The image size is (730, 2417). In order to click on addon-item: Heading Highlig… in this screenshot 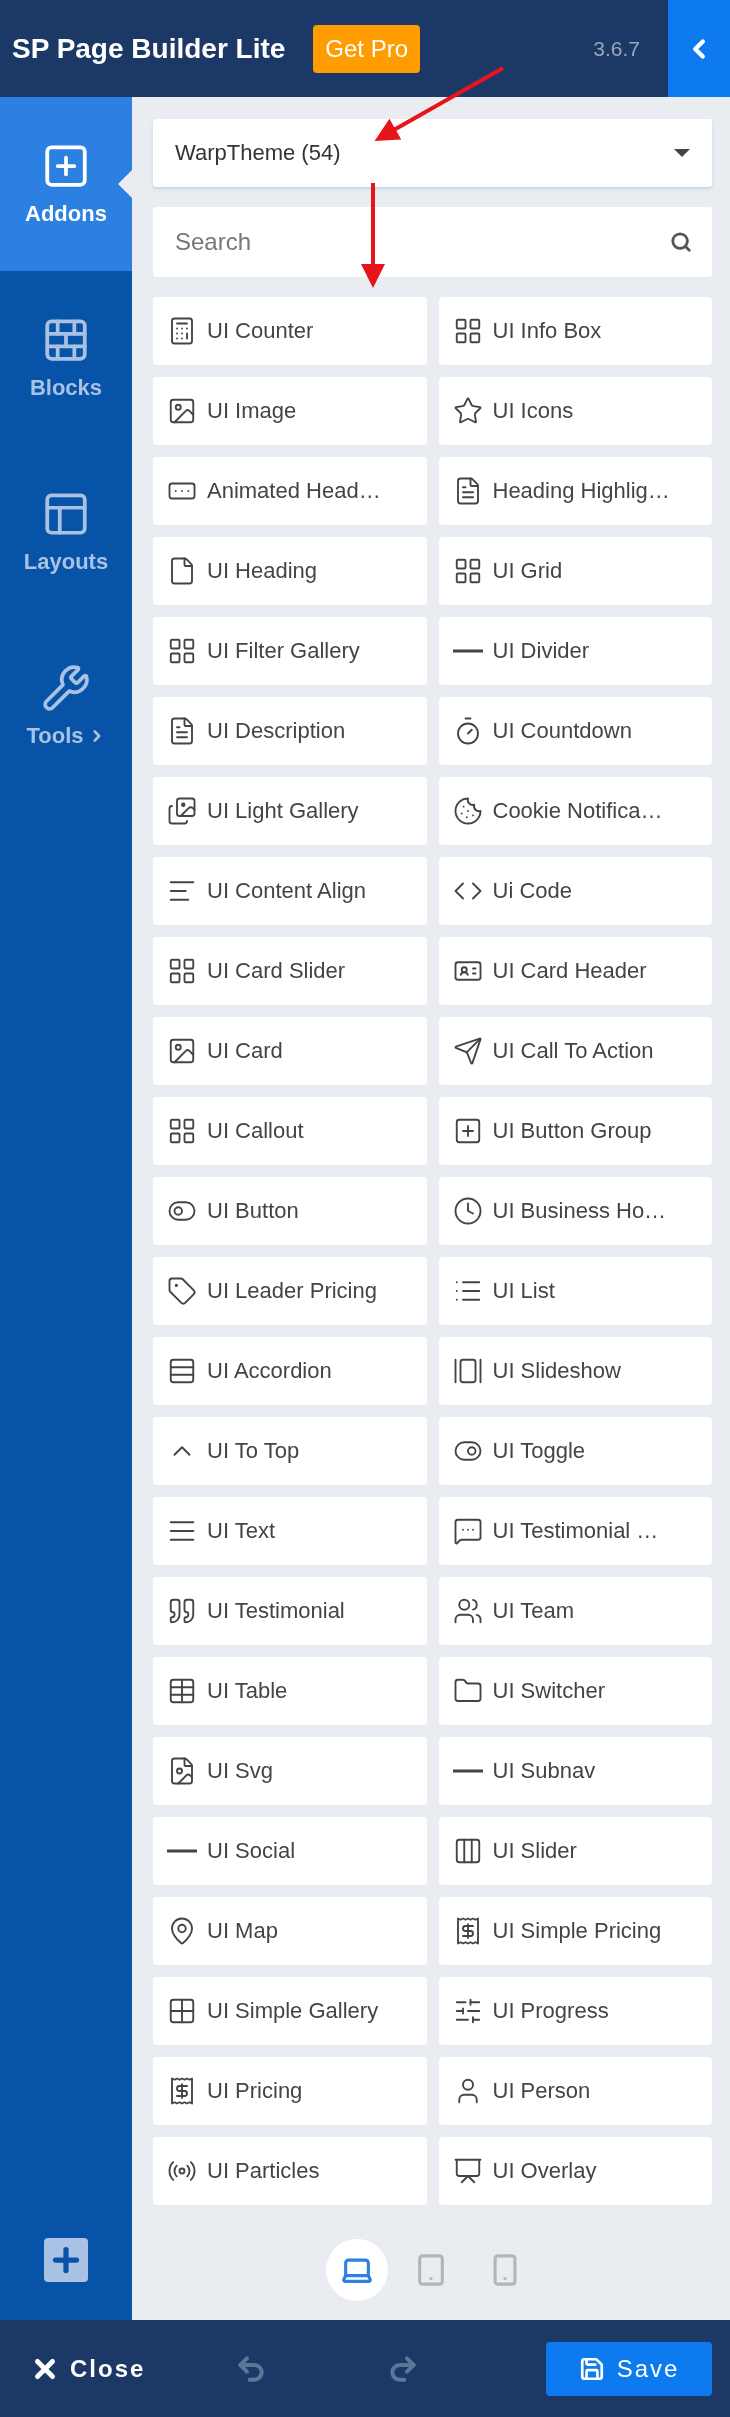, I will do `click(575, 491)`.